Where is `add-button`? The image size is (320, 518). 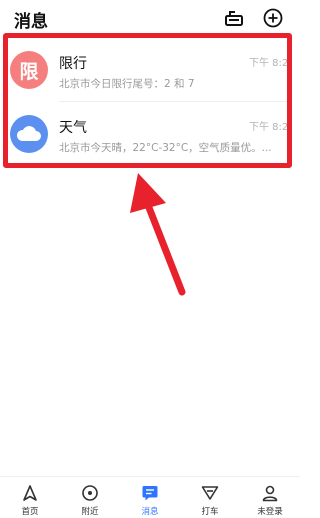 add-button is located at coordinates (273, 18).